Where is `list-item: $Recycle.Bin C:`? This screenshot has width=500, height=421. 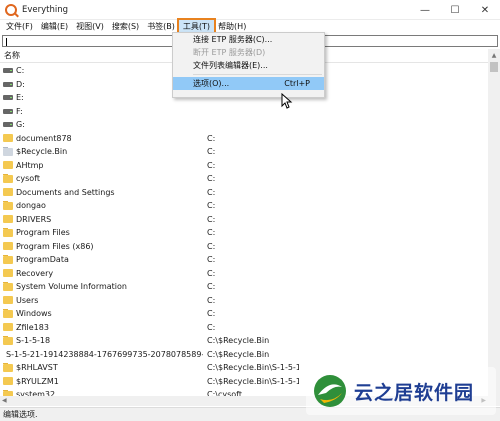
list-item: $Recycle.Bin C: is located at coordinates (244, 152).